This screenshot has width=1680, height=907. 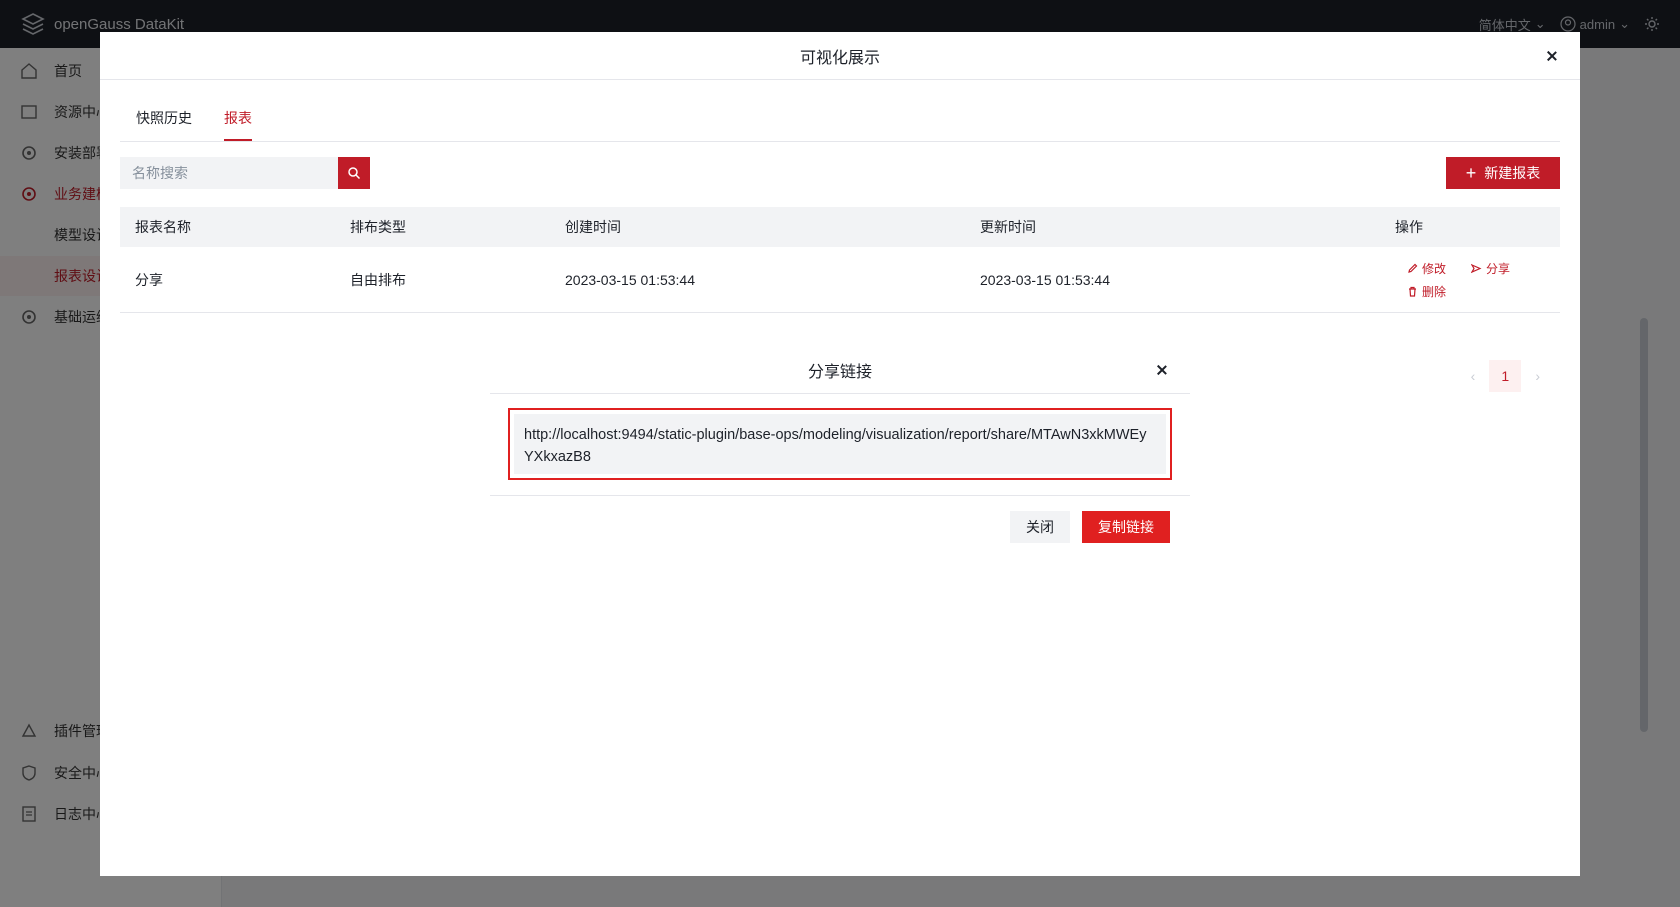 I want to click on new-report-button: + 新建报表, so click(x=1503, y=173).